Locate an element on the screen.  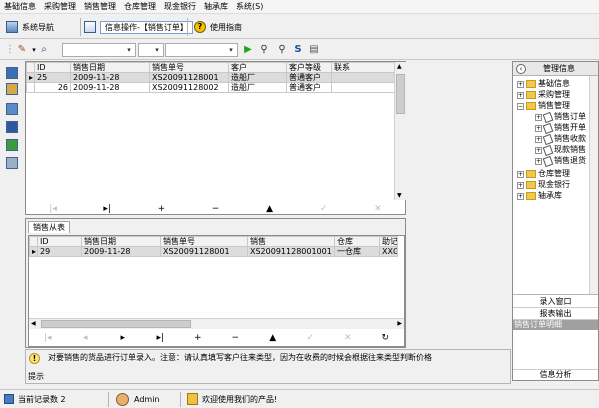
menu-cash-bank: 现金银行 is located at coordinates (180, 7).